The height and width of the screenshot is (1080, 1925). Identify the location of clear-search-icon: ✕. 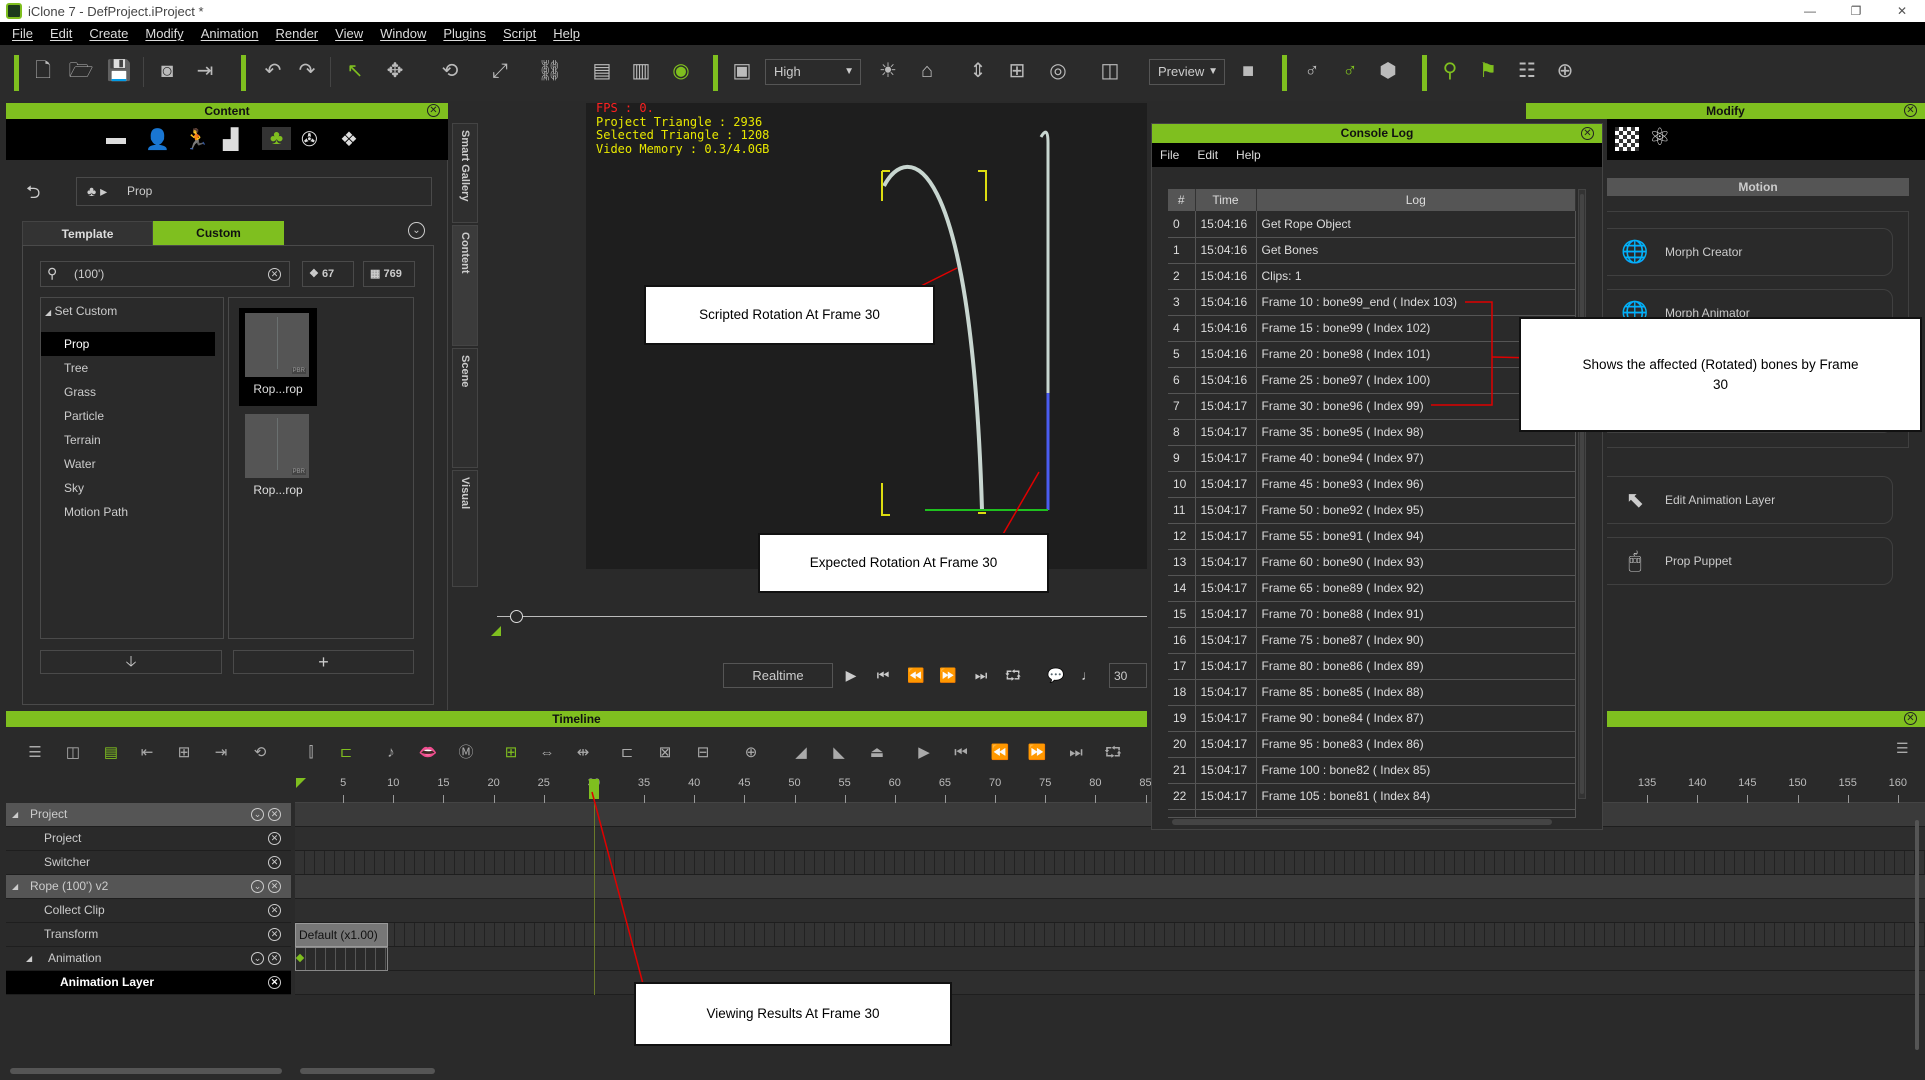
(274, 274).